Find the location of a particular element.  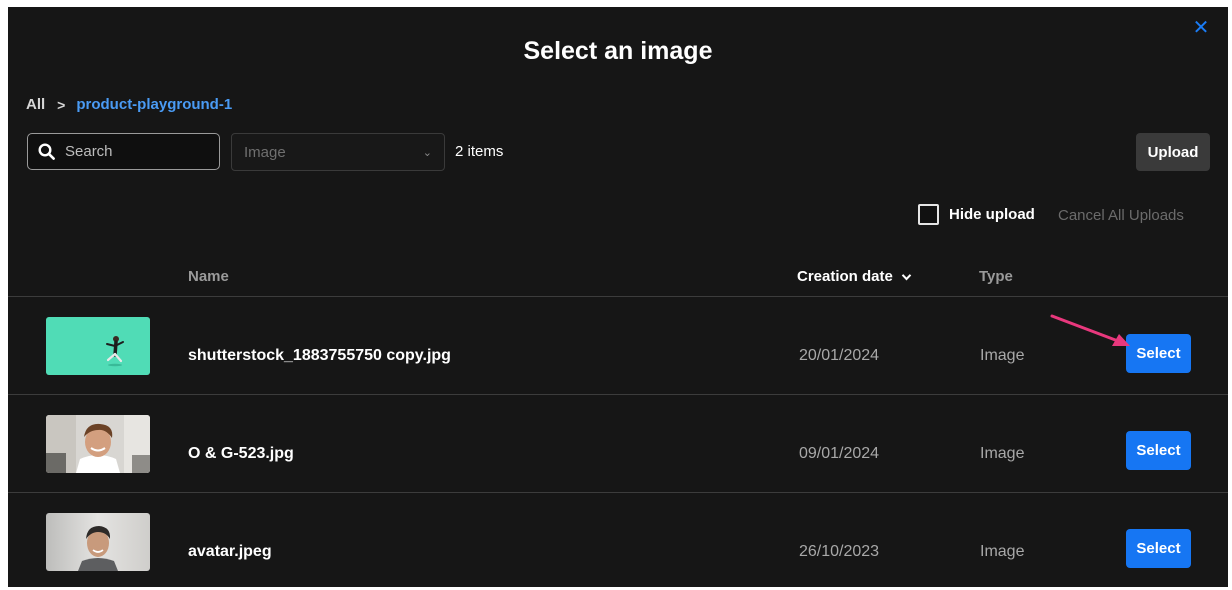

hide-upload-toggle: Hide upload is located at coordinates (976, 214).